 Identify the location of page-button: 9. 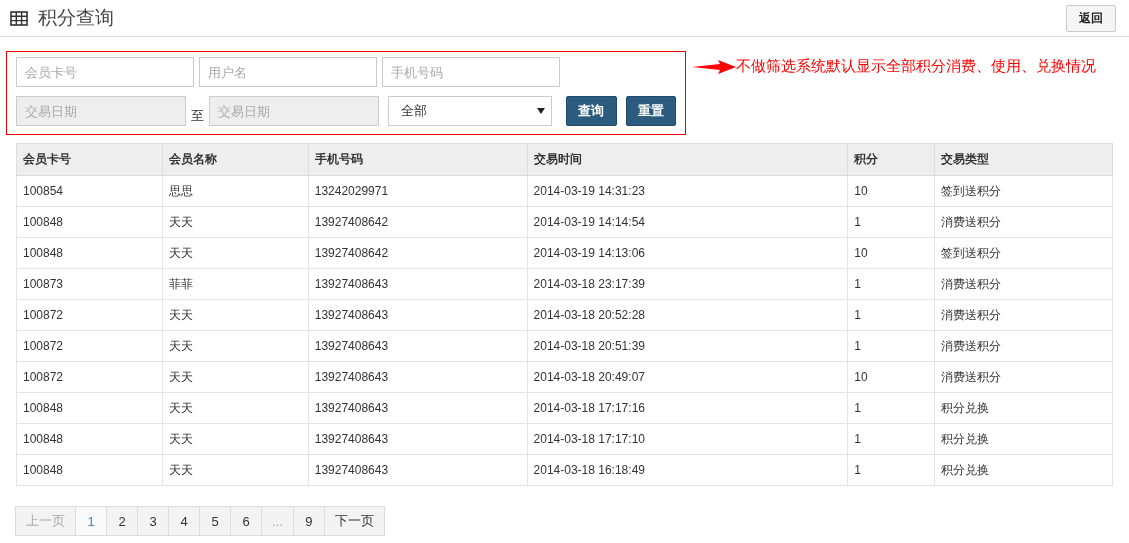
(308, 521).